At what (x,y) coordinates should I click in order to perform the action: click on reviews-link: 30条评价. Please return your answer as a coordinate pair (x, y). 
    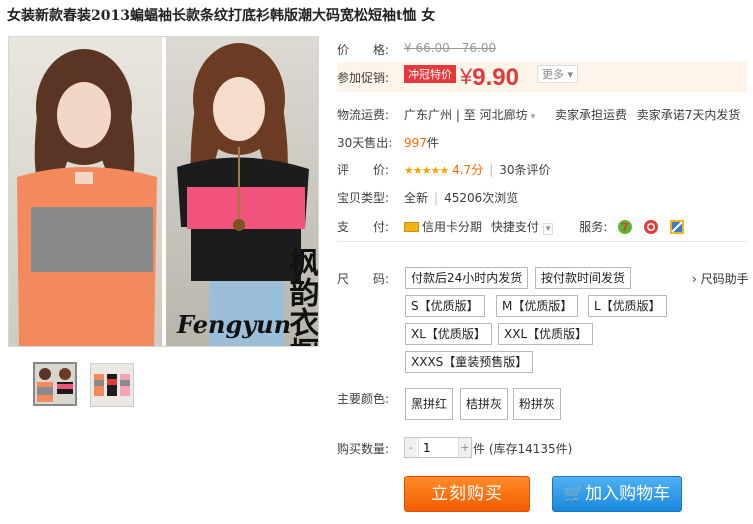
    Looking at the image, I should click on (524, 170).